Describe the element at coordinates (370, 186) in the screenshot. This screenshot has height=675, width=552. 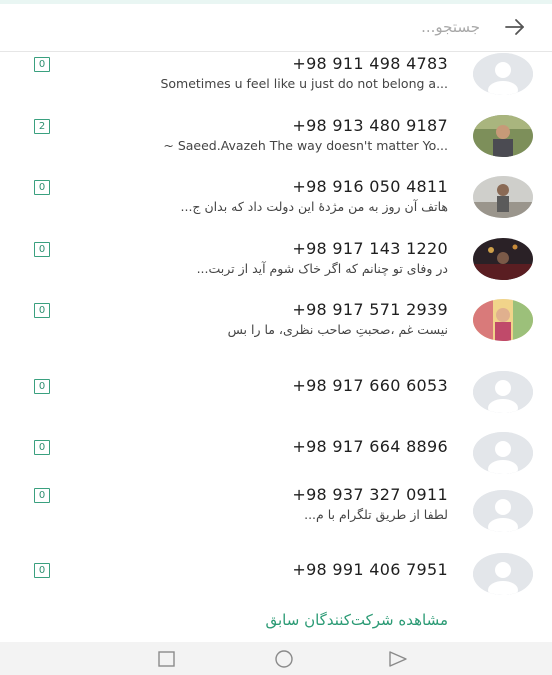
I see `phone-number: +98 916 050 4811` at that location.